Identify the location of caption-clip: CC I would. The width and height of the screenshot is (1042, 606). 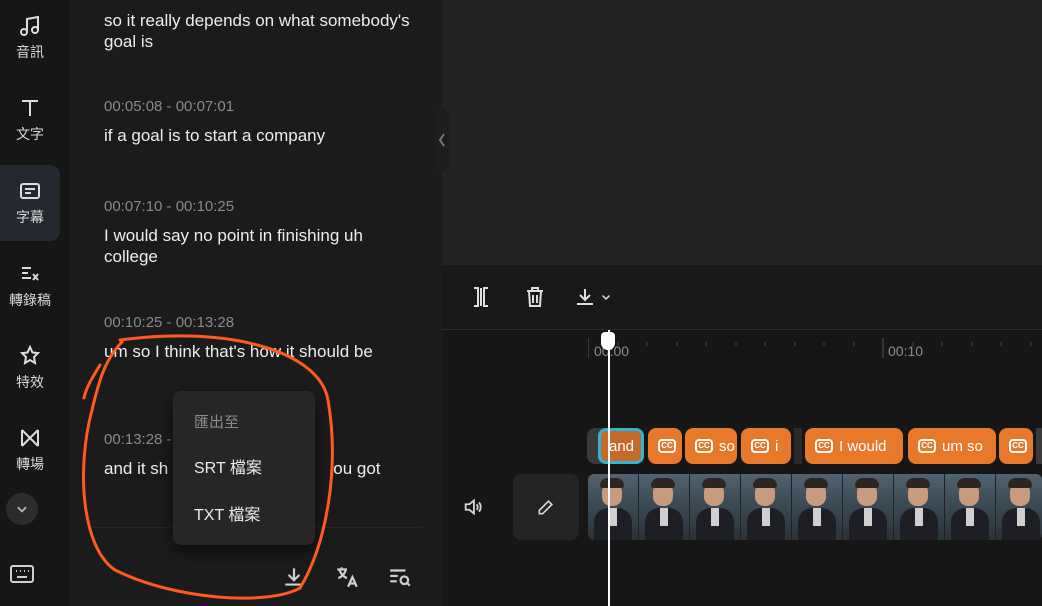
(854, 446).